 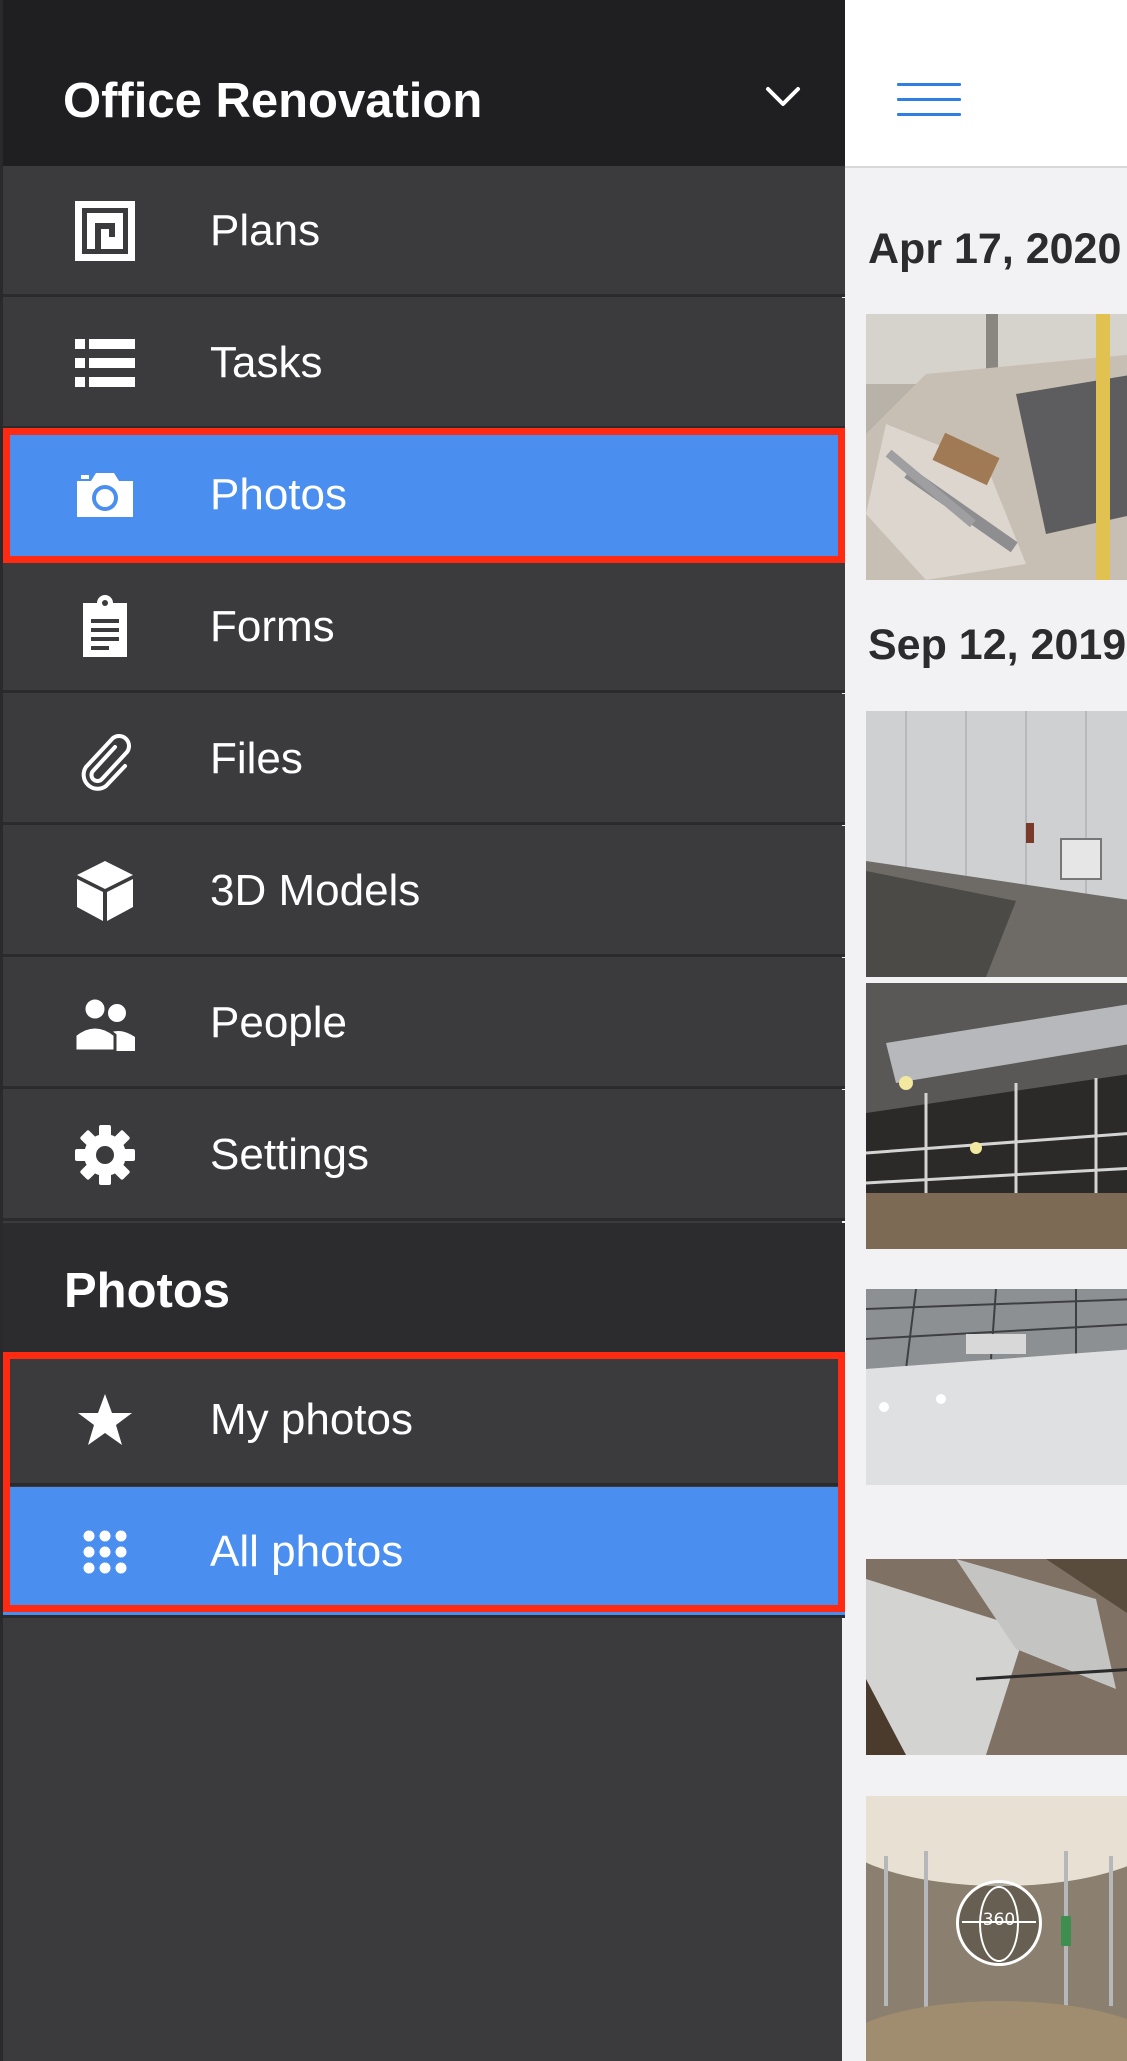 I want to click on date-heading-2: Sep 12, 2019, so click(x=997, y=645).